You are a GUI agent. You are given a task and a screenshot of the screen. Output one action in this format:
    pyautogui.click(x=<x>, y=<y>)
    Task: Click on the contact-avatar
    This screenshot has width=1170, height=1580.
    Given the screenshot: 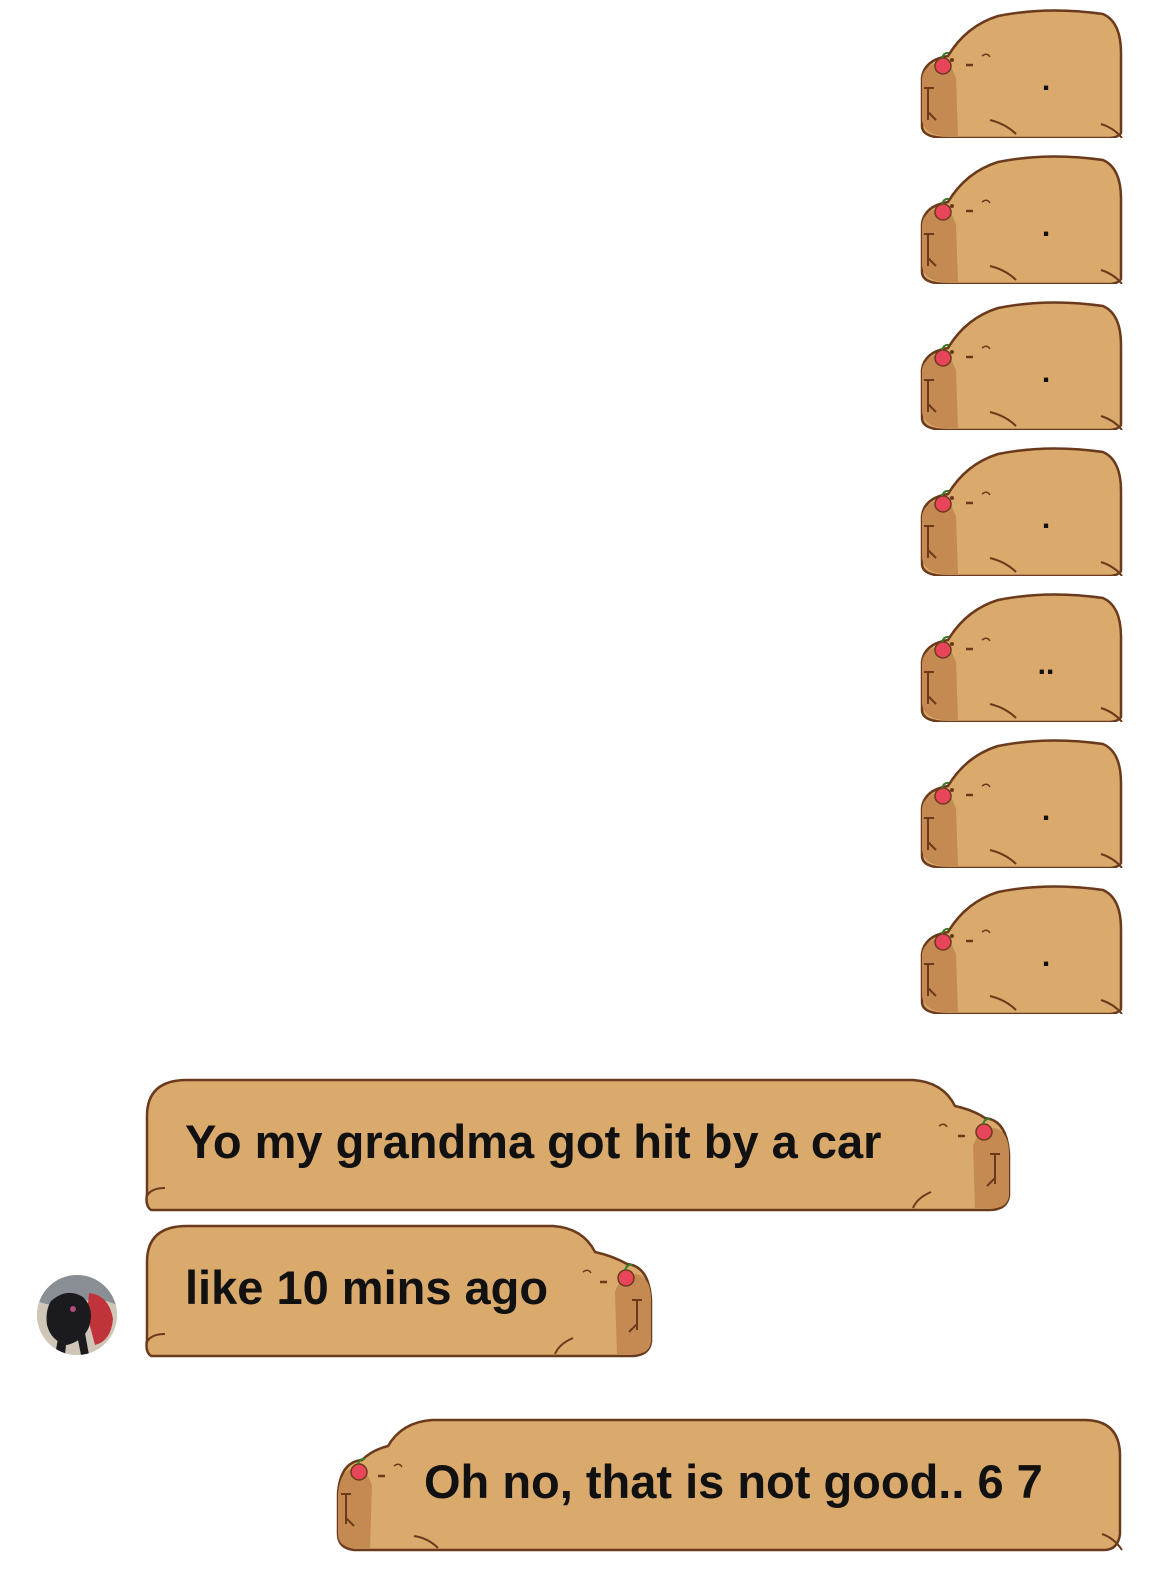 What is the action you would take?
    pyautogui.click(x=77, y=1315)
    